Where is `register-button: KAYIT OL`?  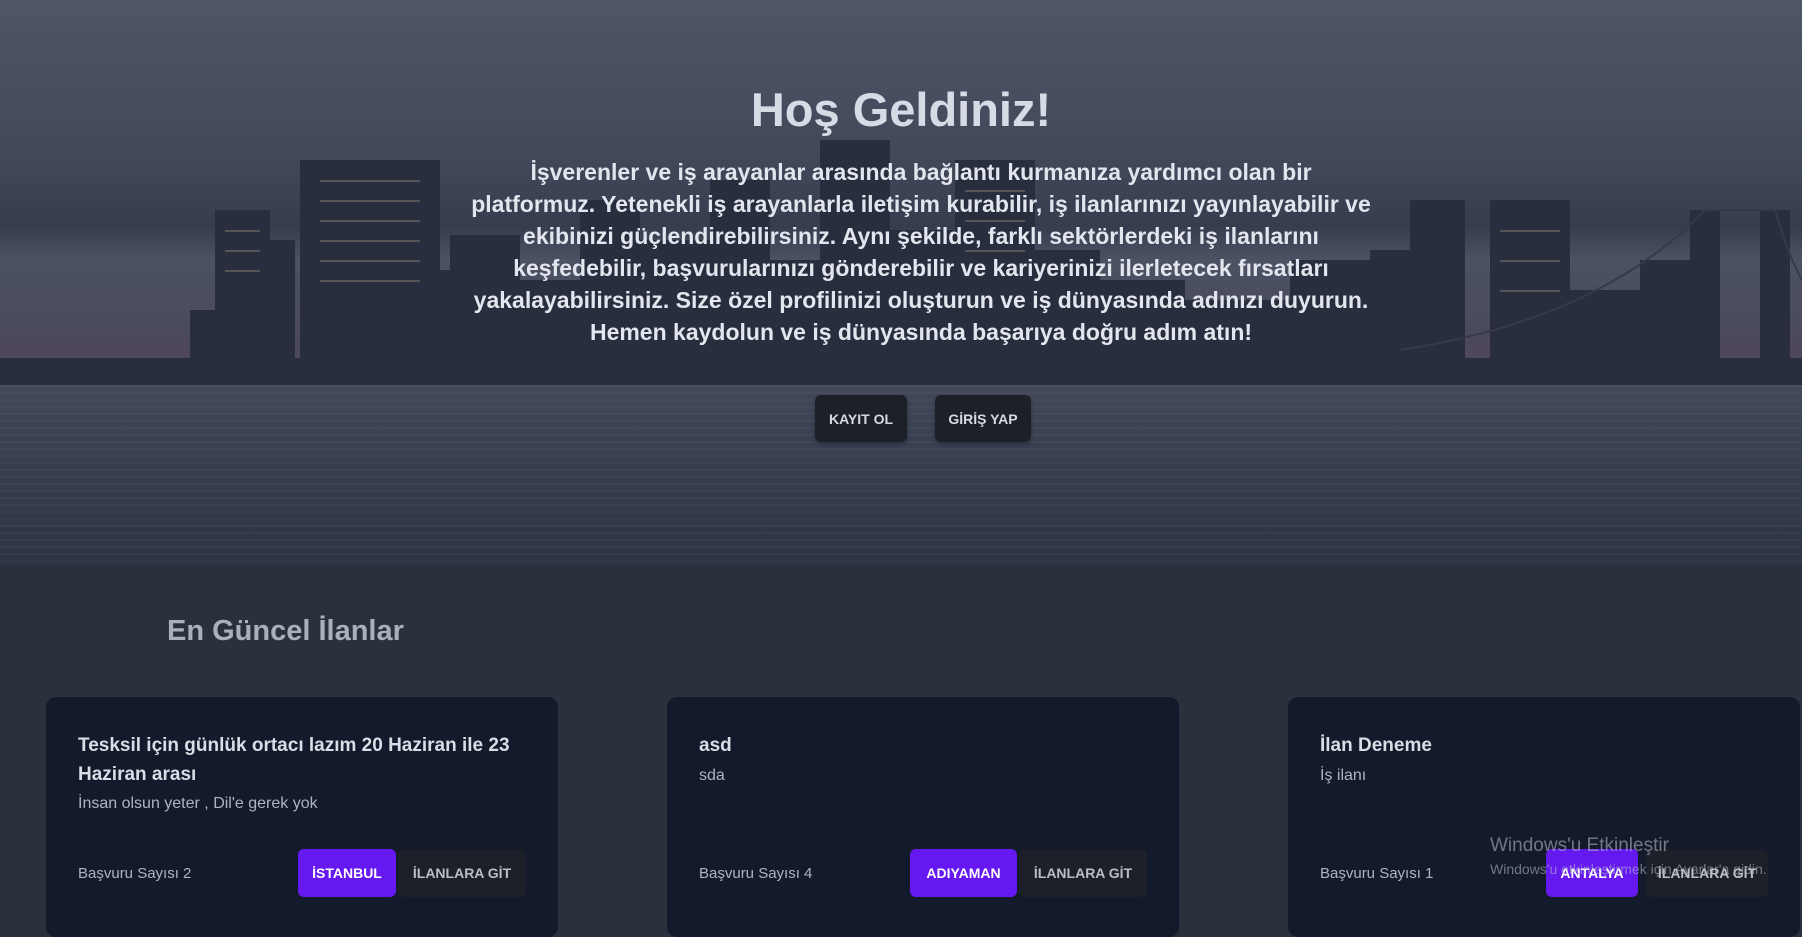 register-button: KAYIT OL is located at coordinates (861, 418).